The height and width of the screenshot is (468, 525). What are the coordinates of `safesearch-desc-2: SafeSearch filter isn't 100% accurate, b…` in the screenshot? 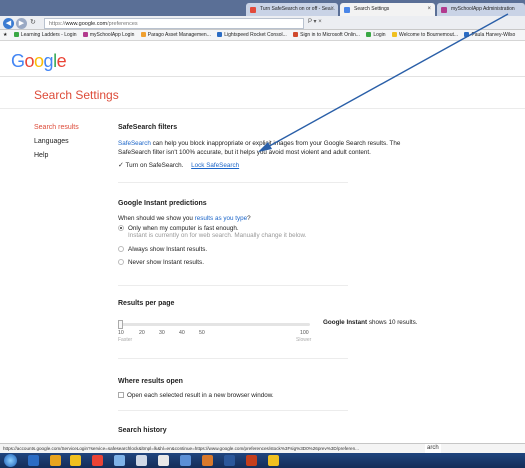 It's located at (244, 152).